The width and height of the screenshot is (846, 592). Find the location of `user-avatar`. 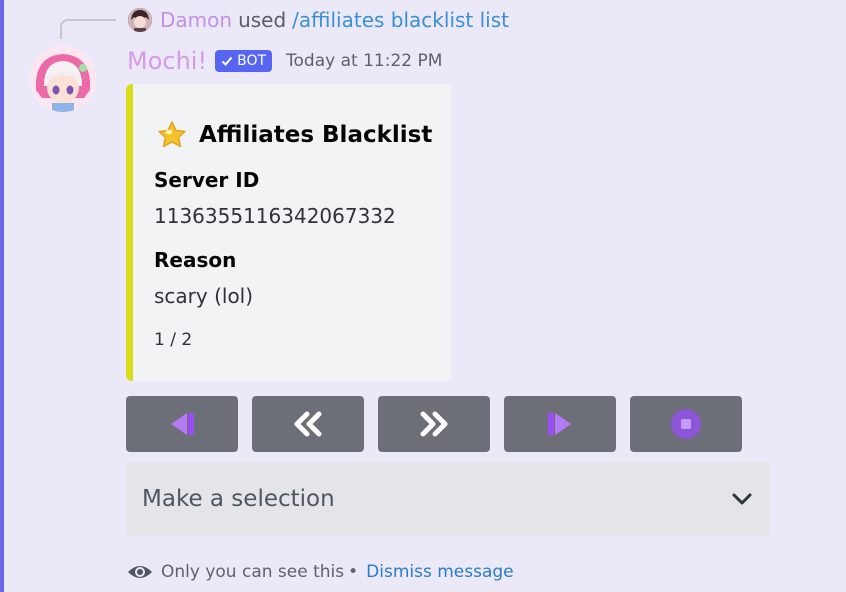

user-avatar is located at coordinates (140, 20).